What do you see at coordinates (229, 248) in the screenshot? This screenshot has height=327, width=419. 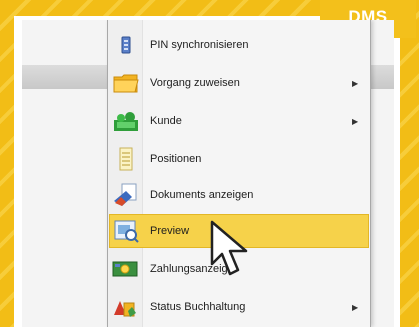 I see `mouse-pointer-icon` at bounding box center [229, 248].